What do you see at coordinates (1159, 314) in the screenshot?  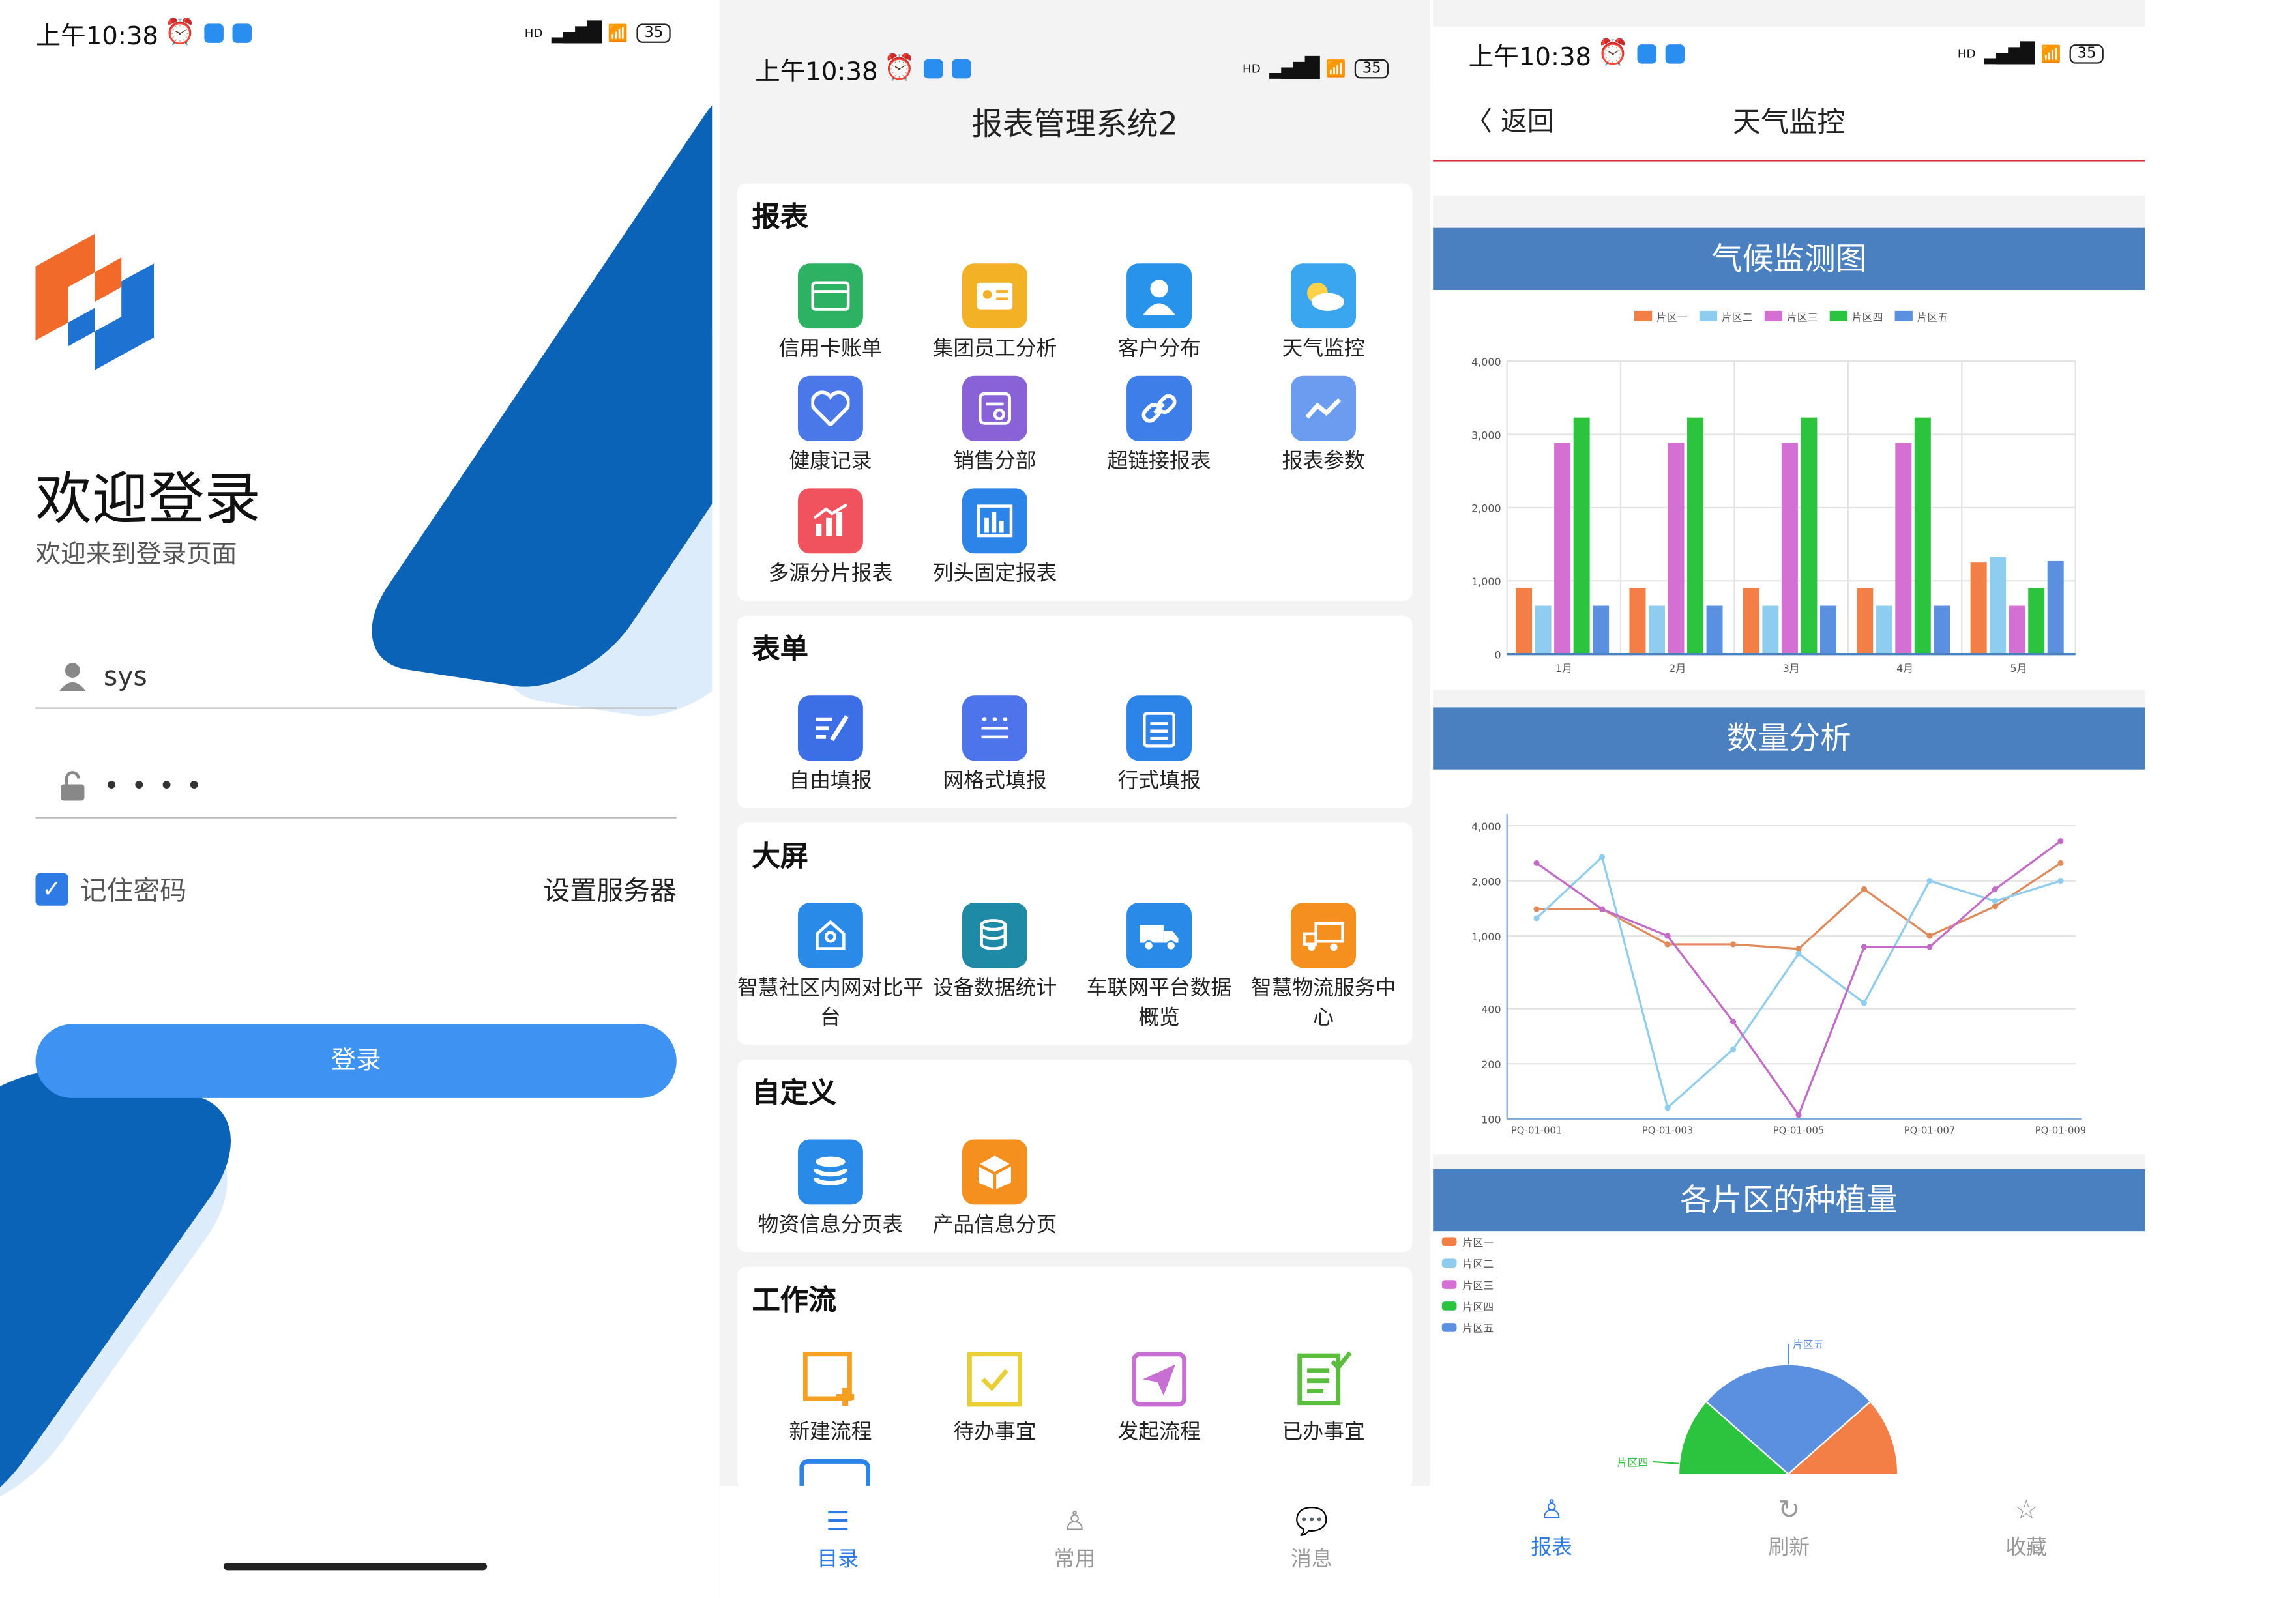 I see `menu-item: 客户分布` at bounding box center [1159, 314].